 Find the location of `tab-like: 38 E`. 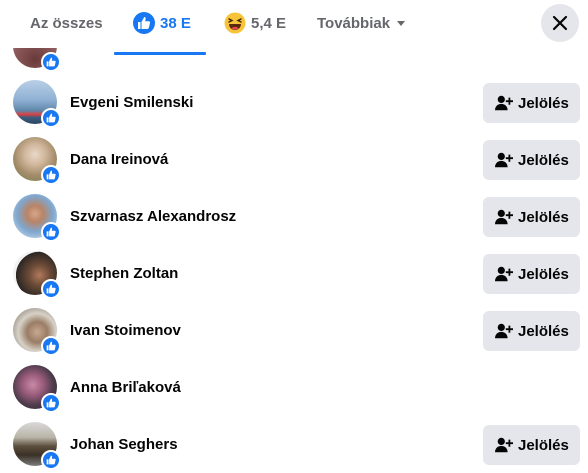

tab-like: 38 E is located at coordinates (162, 23).